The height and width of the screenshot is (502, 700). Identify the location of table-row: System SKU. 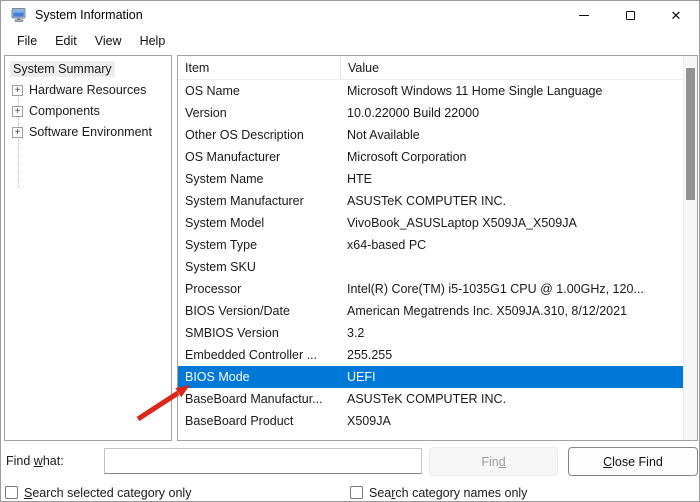
(430, 267).